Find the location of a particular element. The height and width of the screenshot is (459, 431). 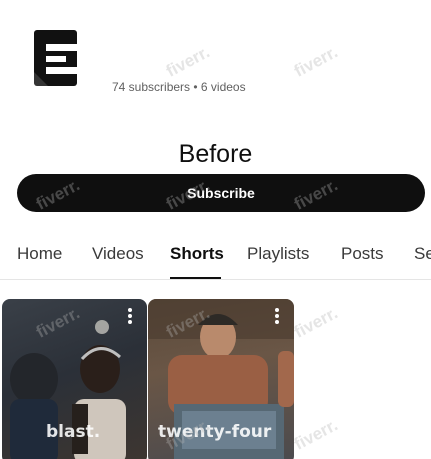

channel-tabs: Home Videos Shorts Playlists Posts Se is located at coordinates (215, 256).